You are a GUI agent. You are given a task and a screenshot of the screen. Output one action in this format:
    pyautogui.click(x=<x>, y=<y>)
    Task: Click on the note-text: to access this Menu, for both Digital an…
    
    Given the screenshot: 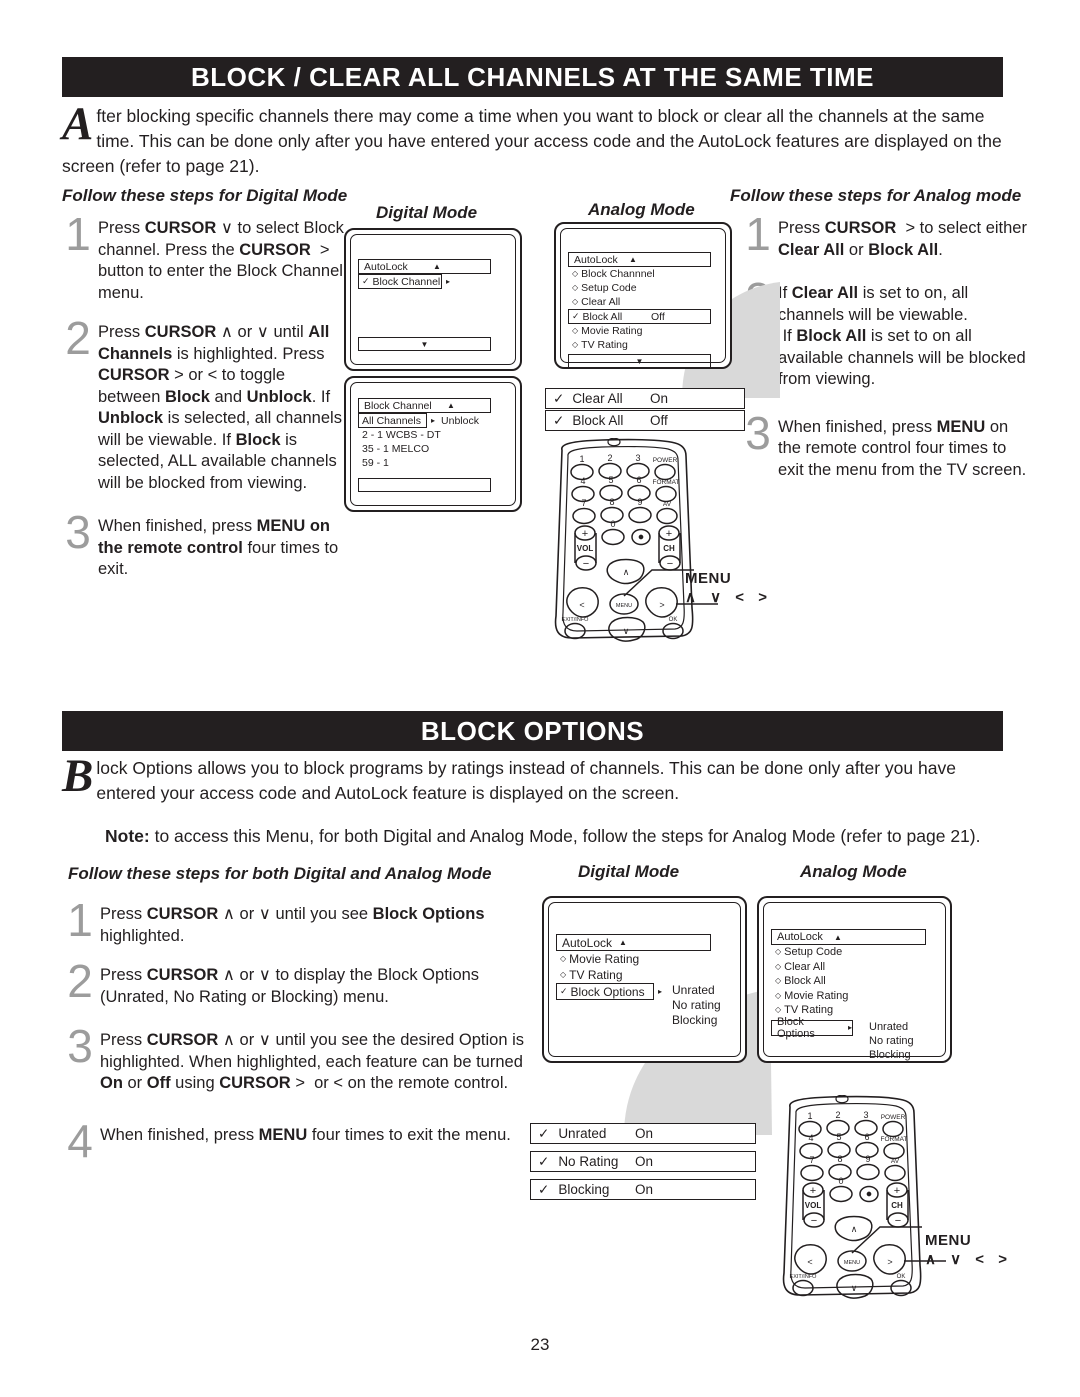 What is the action you would take?
    pyautogui.click(x=565, y=836)
    